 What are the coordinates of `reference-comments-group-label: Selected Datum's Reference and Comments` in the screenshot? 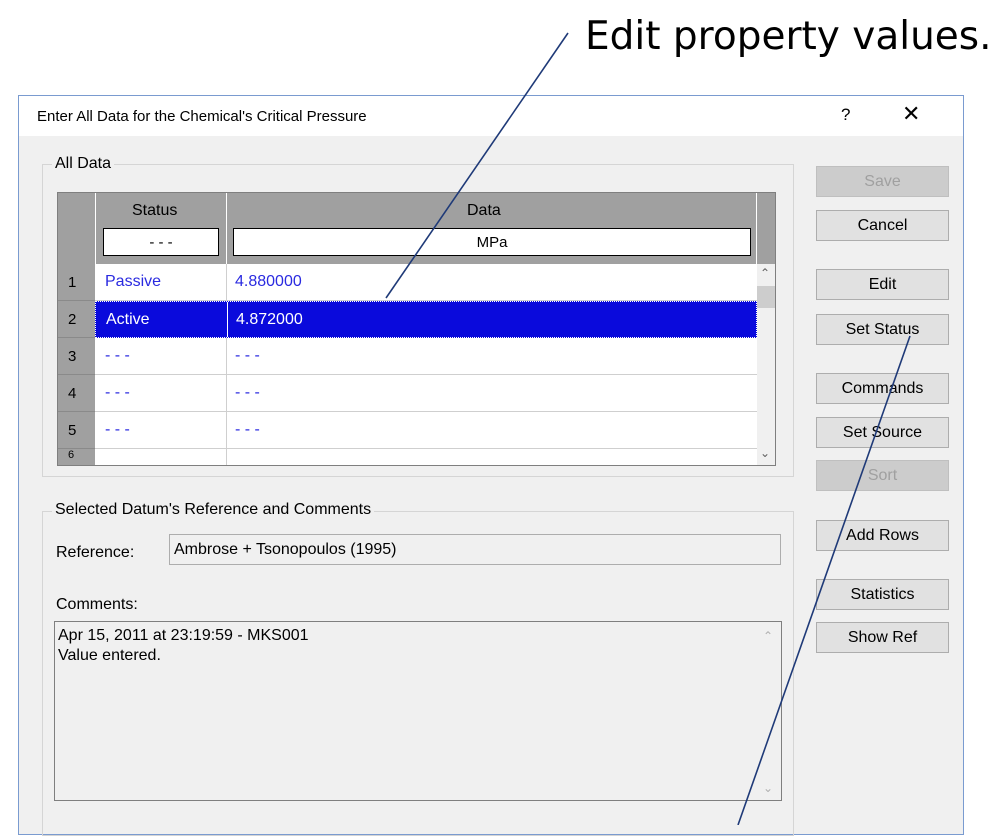 It's located at (213, 510).